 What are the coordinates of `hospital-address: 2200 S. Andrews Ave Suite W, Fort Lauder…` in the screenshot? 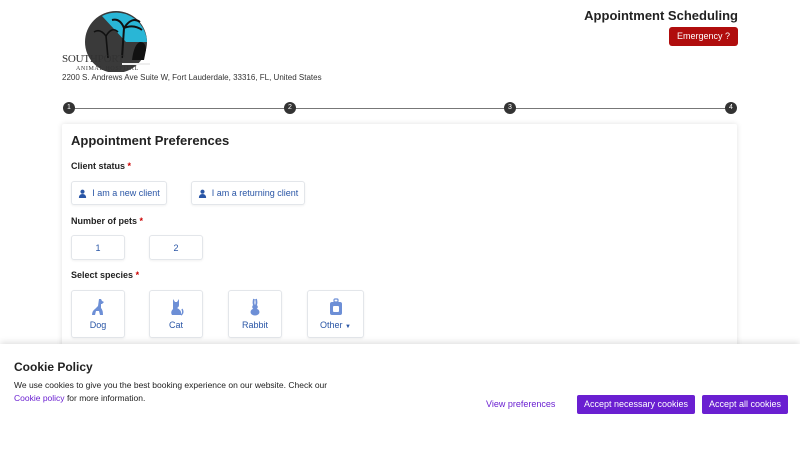 It's located at (192, 77).